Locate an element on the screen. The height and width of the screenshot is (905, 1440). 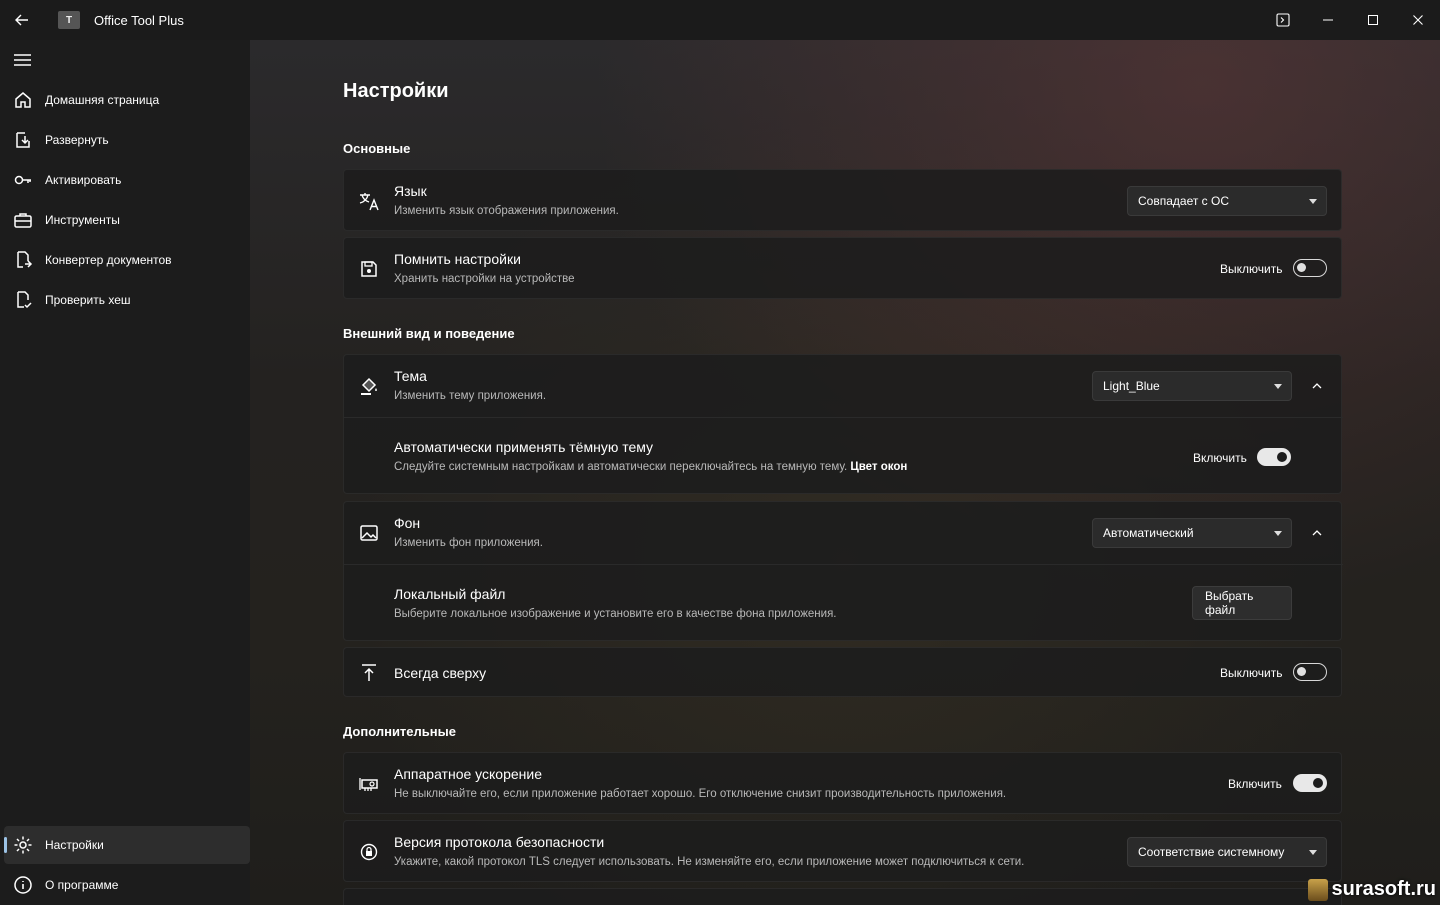
setting-next-partial is located at coordinates (842, 896).